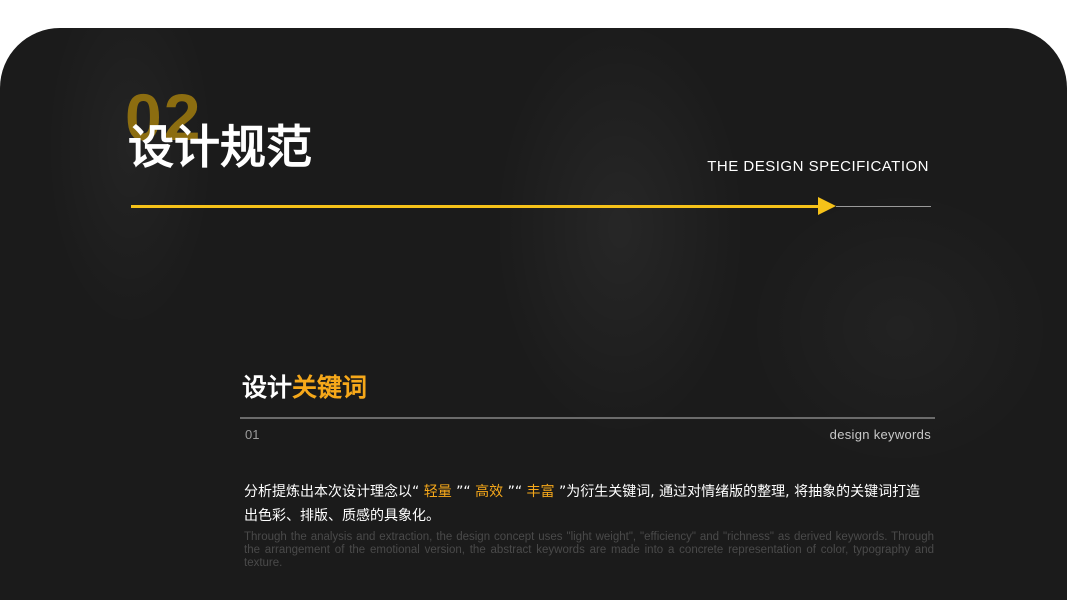 This screenshot has height=600, width=1067. Describe the element at coordinates (267, 387) in the screenshot. I see `section-title-white: 设计` at that location.